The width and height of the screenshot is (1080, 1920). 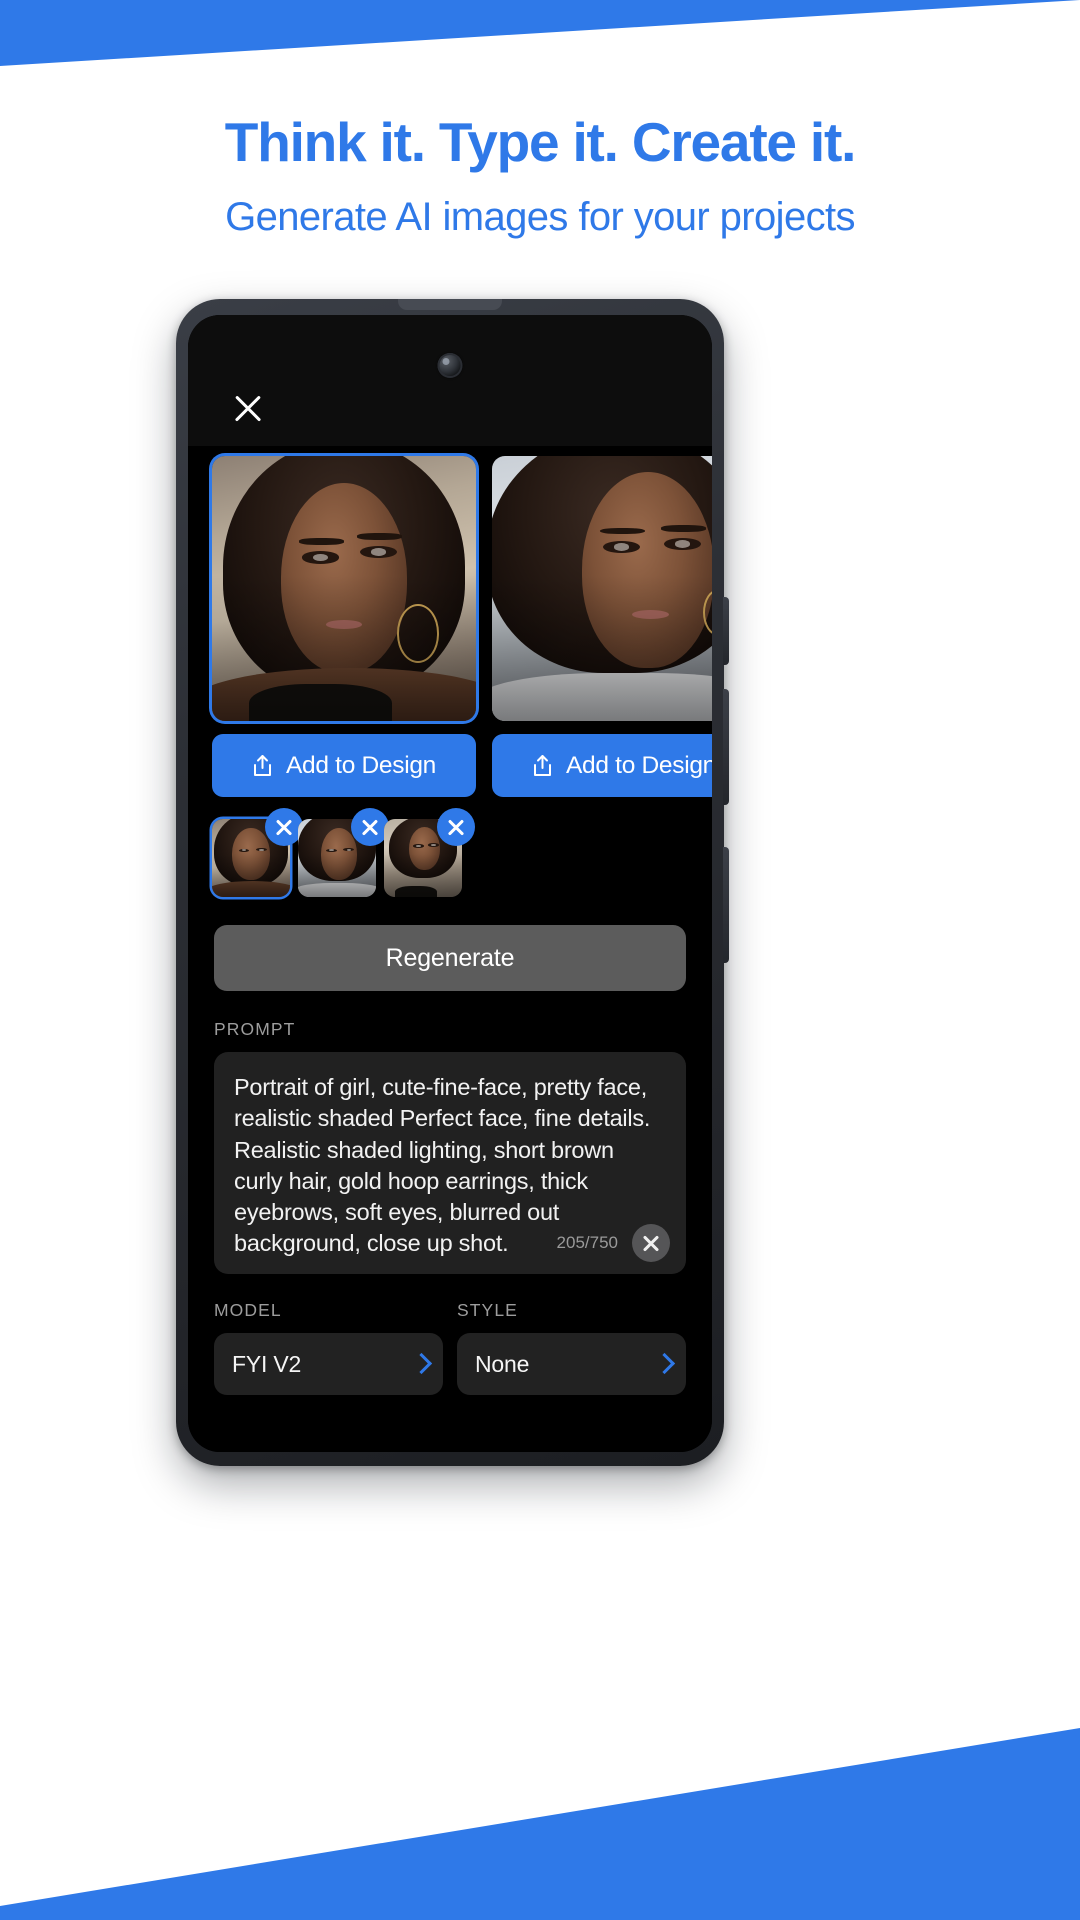 I want to click on model-value: FYI V2, so click(x=267, y=1363).